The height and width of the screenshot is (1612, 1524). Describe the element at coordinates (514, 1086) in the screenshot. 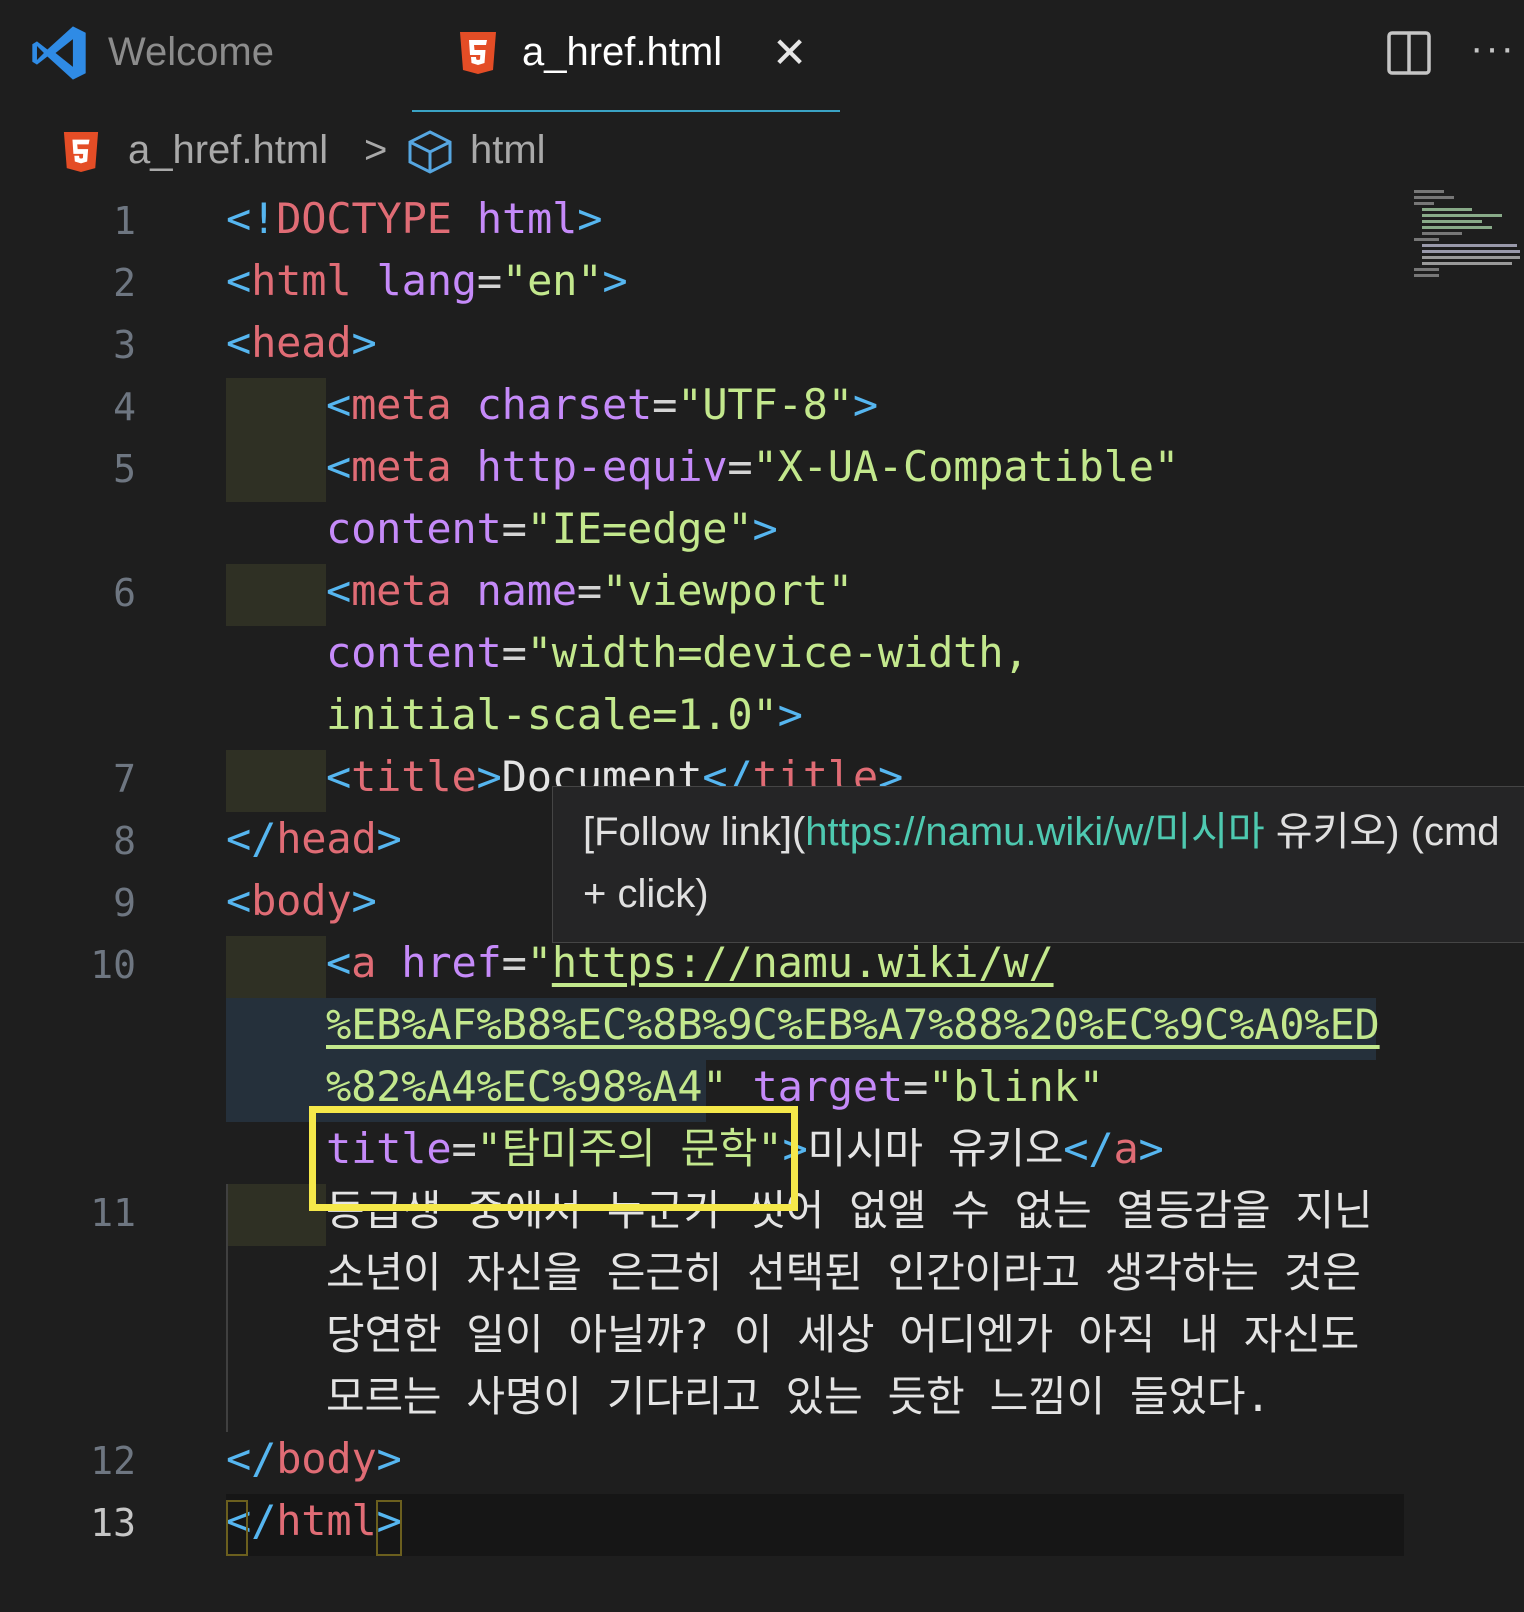

I see `href-link: %82%A4%EC%98%A4` at that location.